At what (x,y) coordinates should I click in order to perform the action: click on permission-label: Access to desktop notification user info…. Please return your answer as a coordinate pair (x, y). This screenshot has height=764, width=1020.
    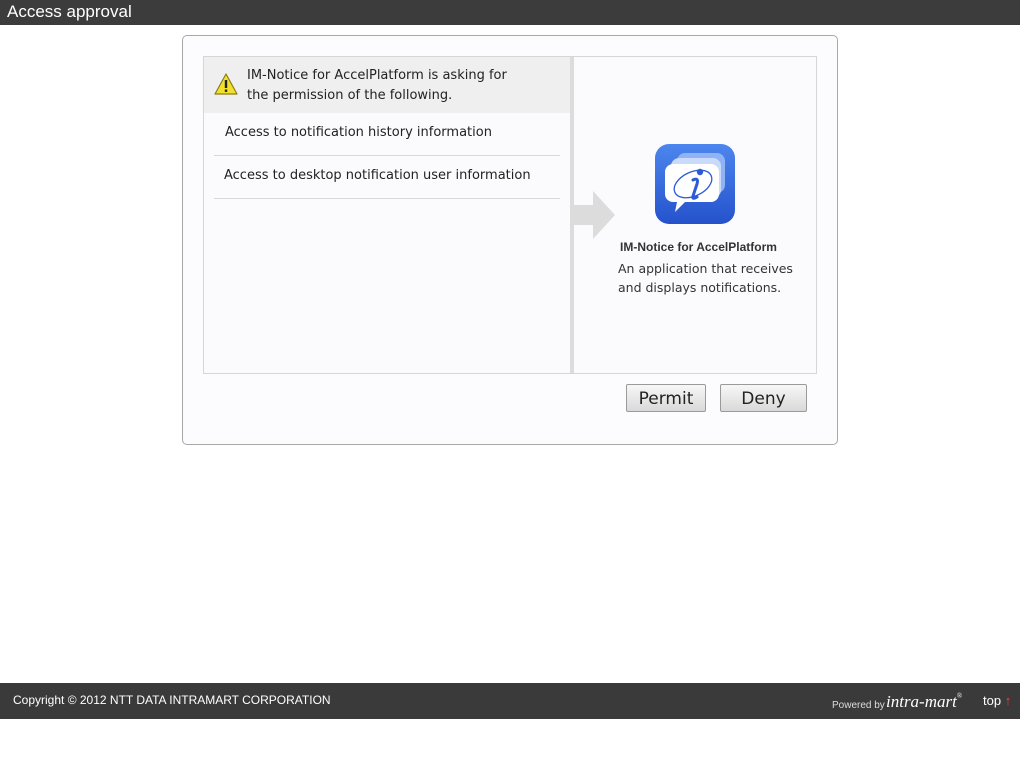
    Looking at the image, I should click on (377, 175).